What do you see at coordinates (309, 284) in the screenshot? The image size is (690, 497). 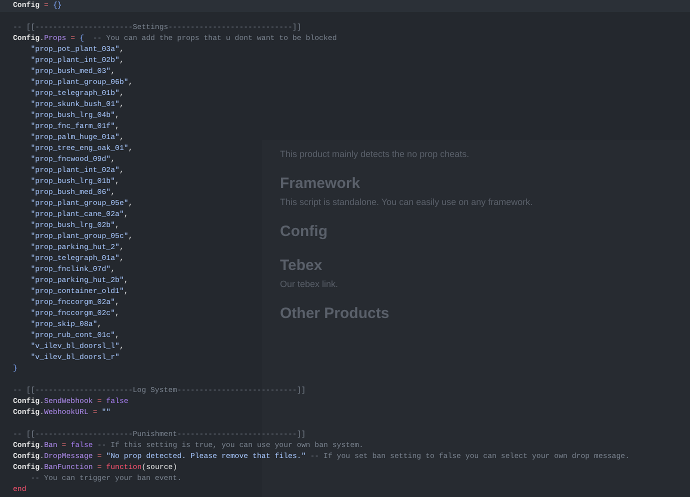 I see `page-text: Our tebex link.` at bounding box center [309, 284].